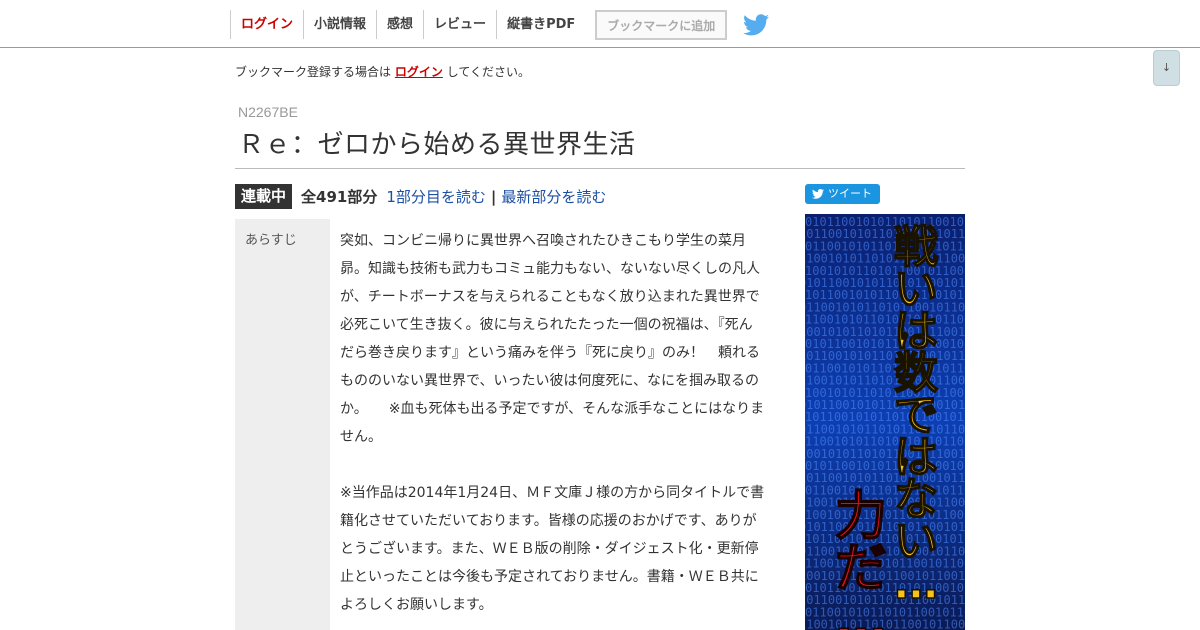 The image size is (1200, 630). I want to click on nav-menu: ログイン 小説情報 感想 レビュー 縦書きPDF ブックマークに追加, so click(500, 24).